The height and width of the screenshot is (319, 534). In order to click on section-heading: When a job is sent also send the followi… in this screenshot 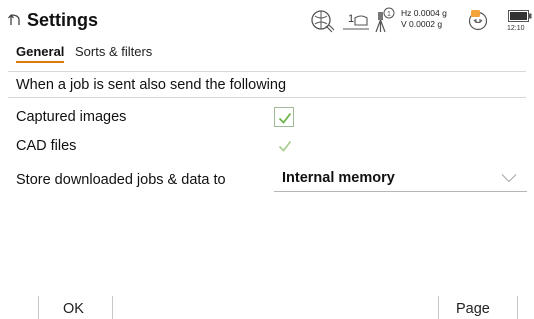, I will do `click(151, 85)`.